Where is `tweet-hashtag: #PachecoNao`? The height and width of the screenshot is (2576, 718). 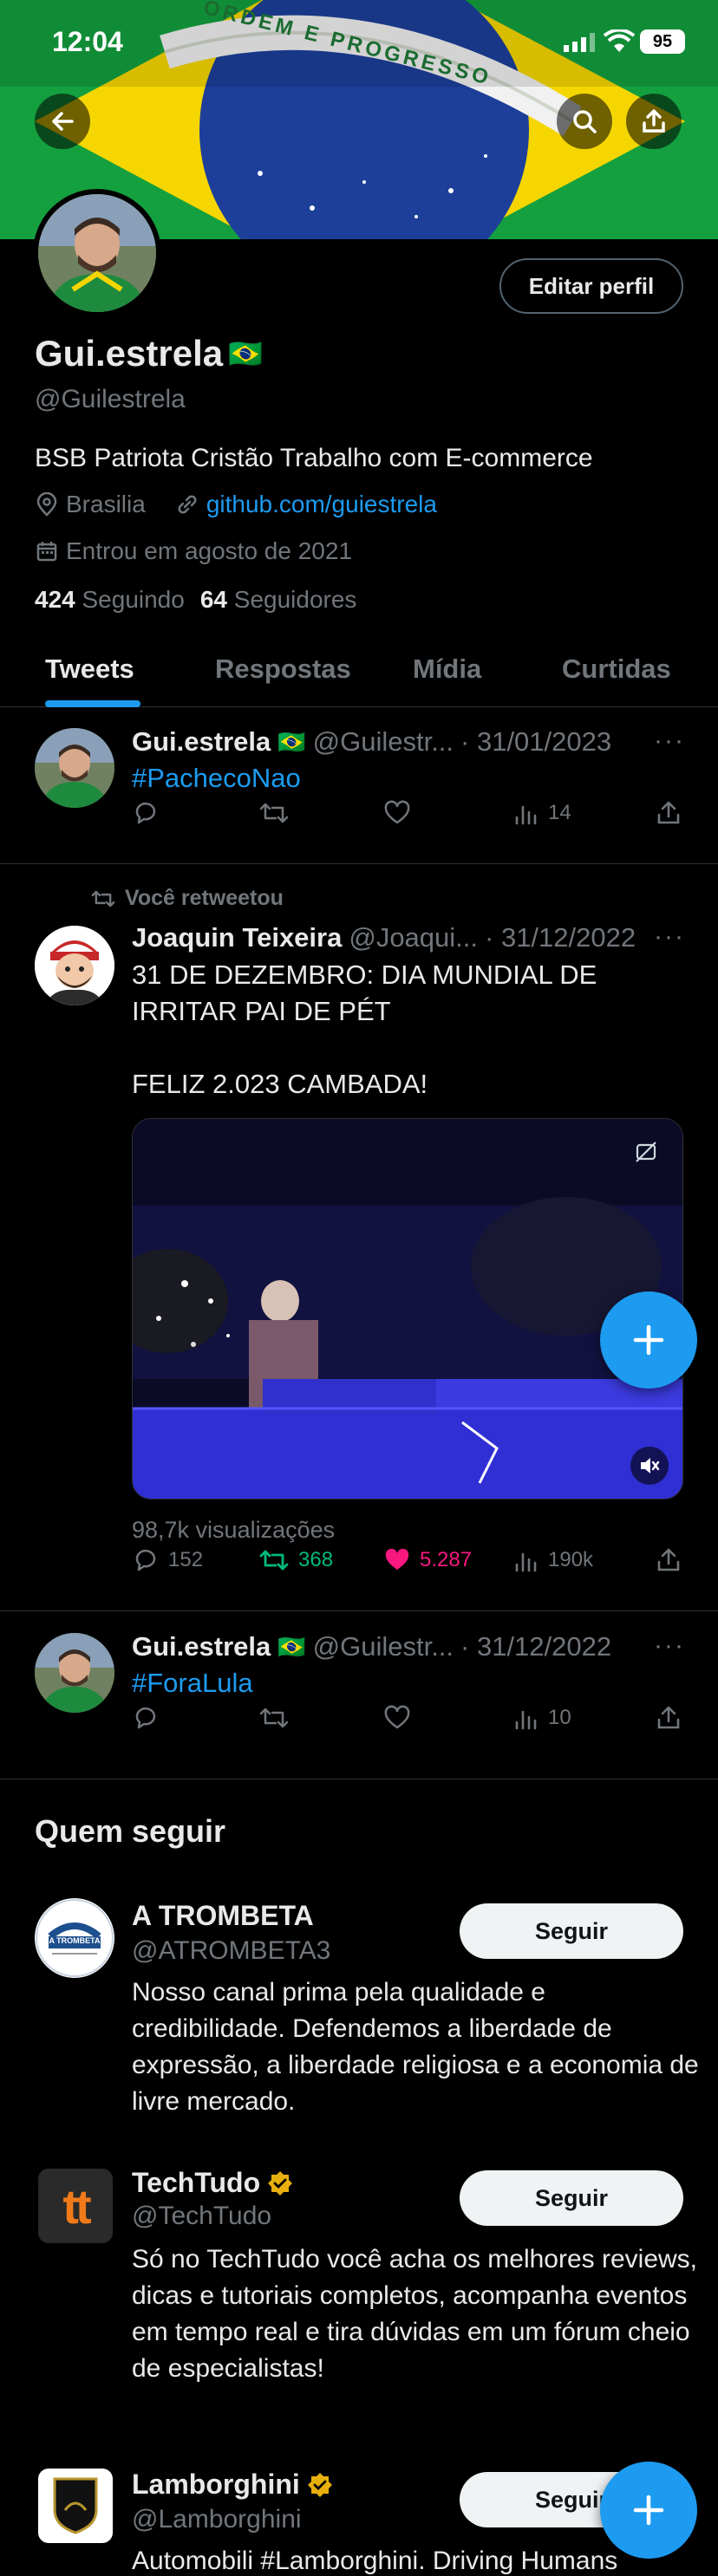 tweet-hashtag: #PachecoNao is located at coordinates (216, 778).